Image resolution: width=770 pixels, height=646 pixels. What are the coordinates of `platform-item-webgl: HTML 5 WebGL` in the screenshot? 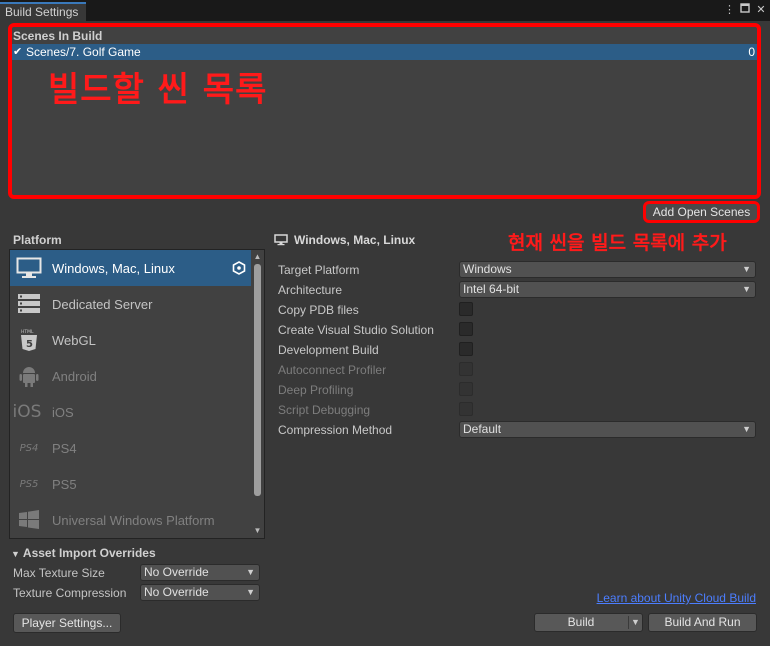 It's located at (131, 340).